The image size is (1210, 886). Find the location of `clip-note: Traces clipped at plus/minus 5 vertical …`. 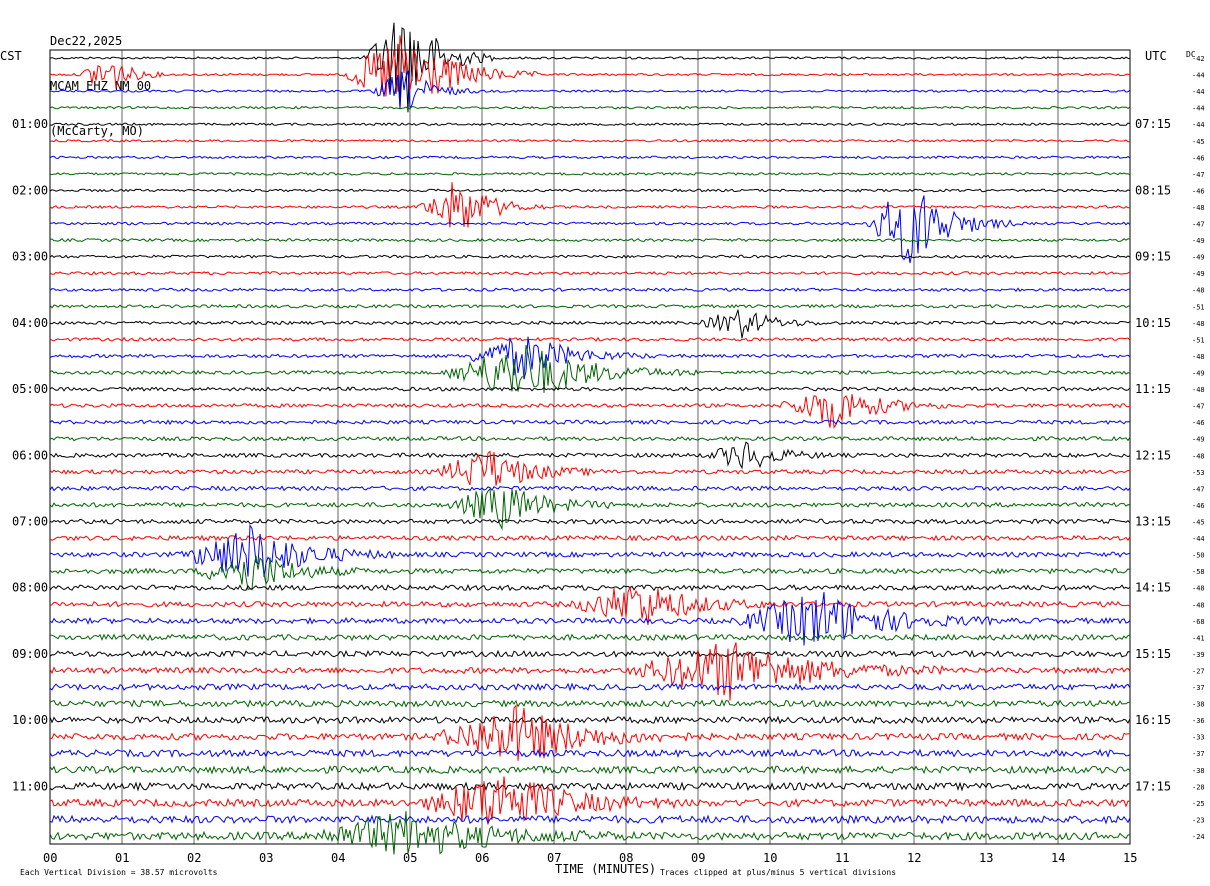

clip-note: Traces clipped at plus/minus 5 vertical … is located at coordinates (778, 872).